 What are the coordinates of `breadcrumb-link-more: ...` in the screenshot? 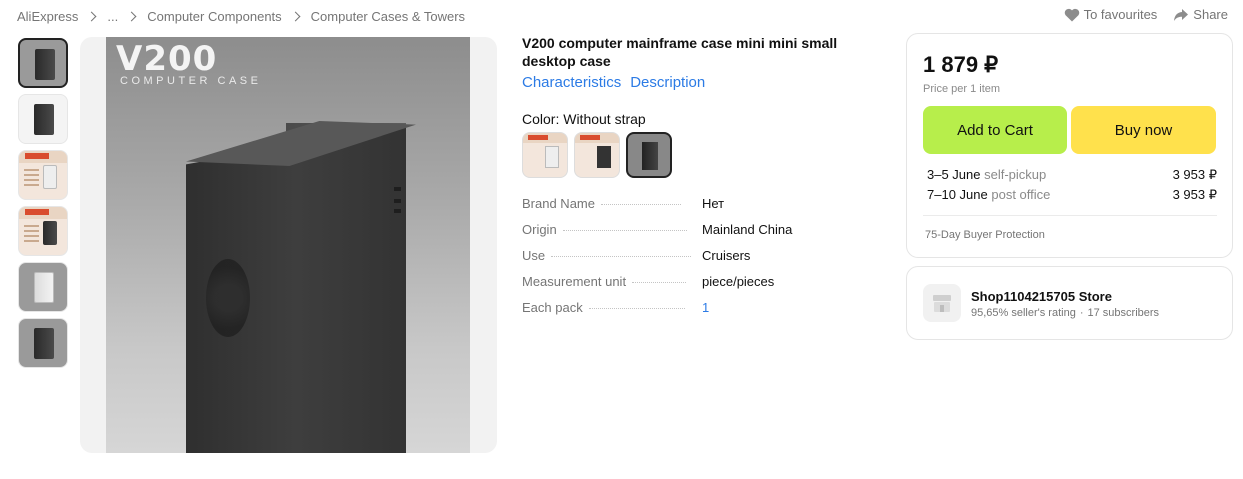 It's located at (112, 16).